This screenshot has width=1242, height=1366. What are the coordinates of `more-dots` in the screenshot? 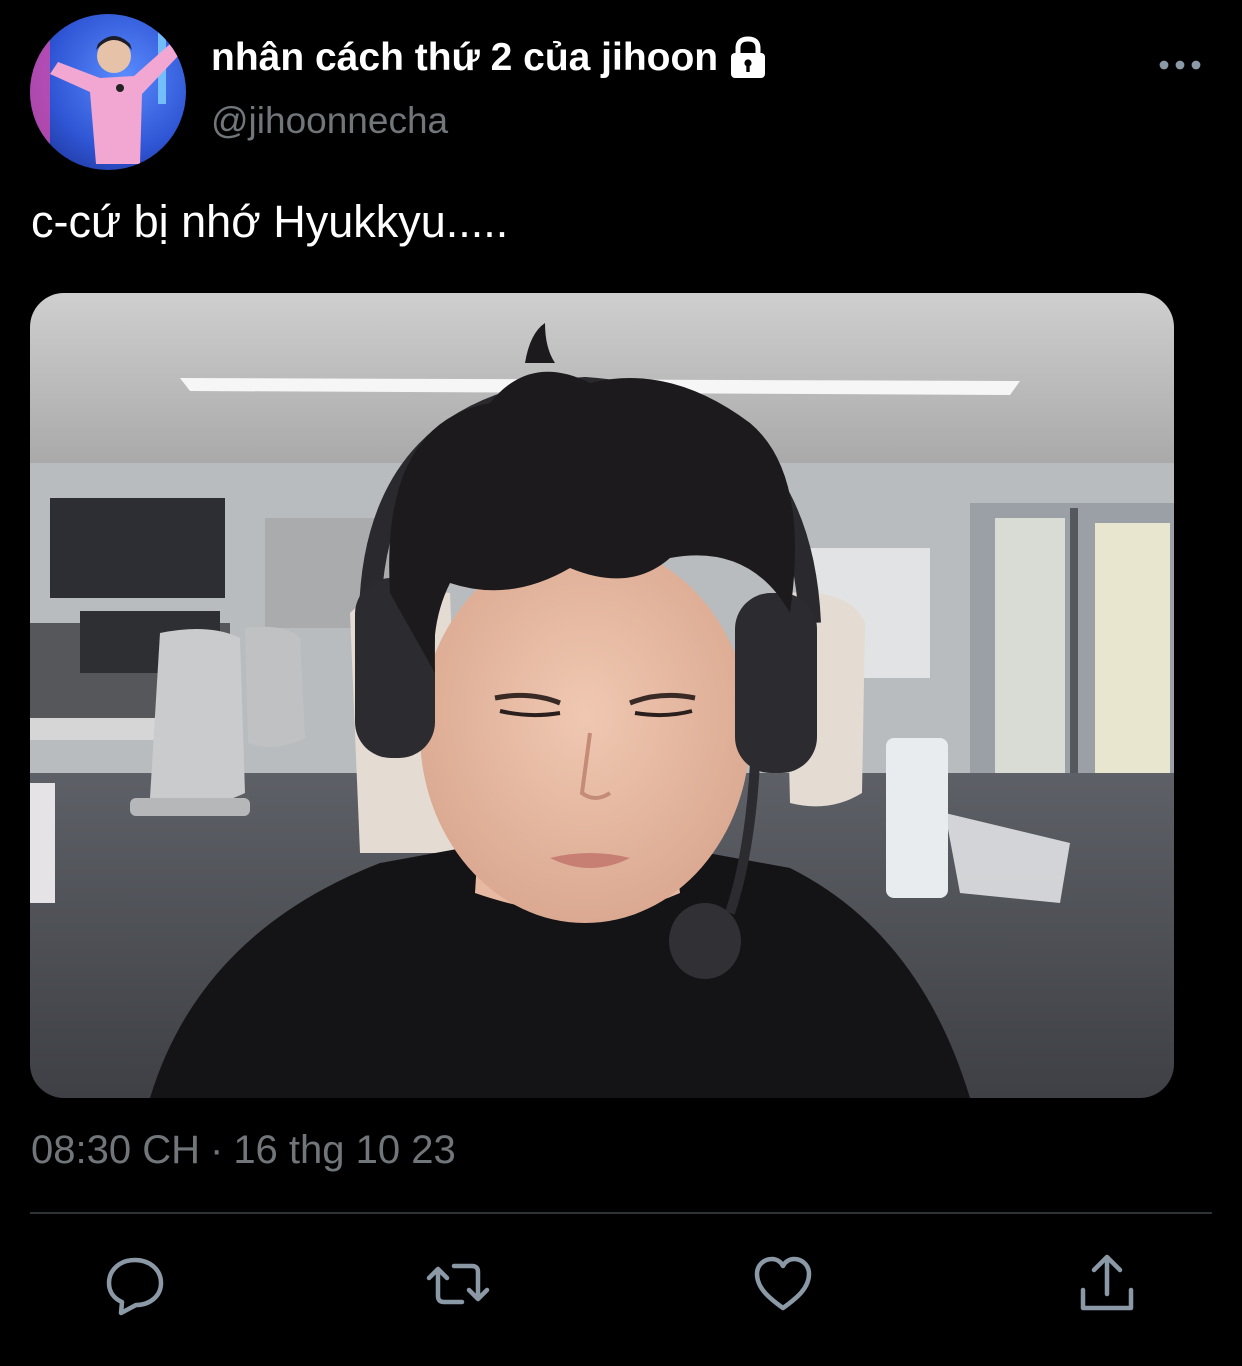 It's located at (1180, 65).